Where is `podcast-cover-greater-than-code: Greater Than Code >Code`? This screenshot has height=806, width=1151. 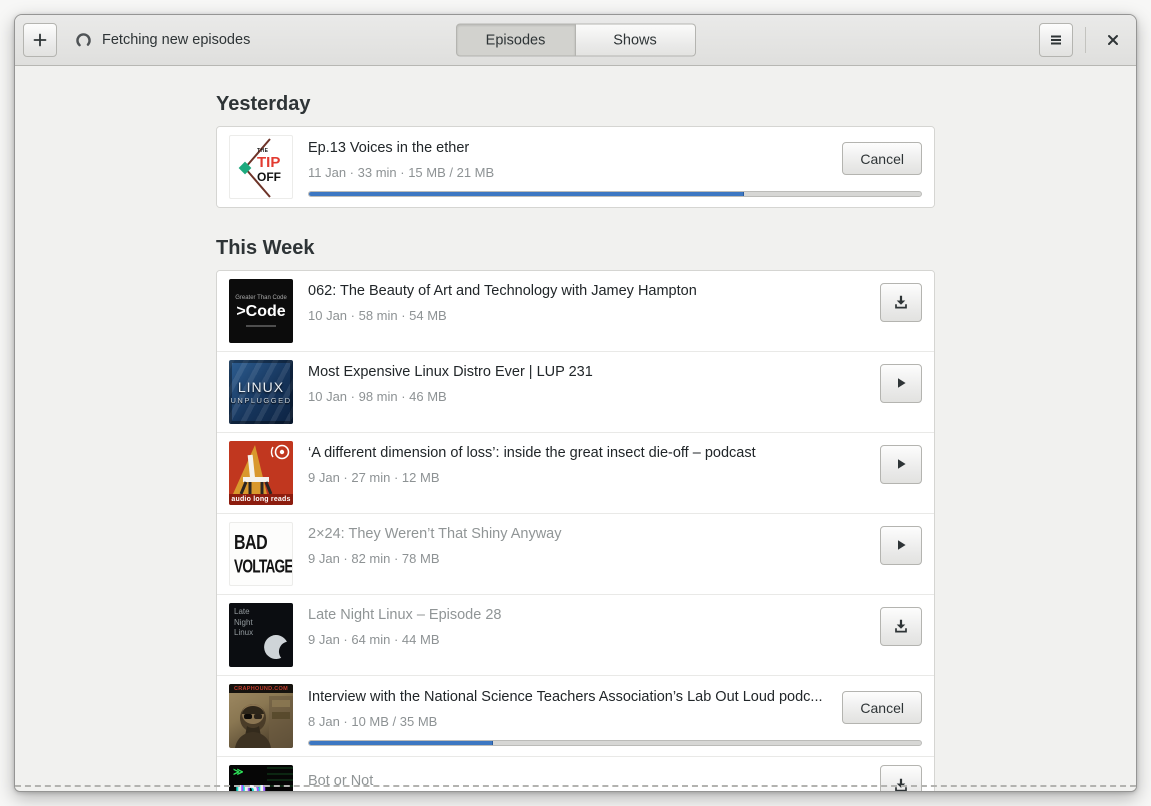
podcast-cover-greater-than-code: Greater Than Code >Code is located at coordinates (261, 311).